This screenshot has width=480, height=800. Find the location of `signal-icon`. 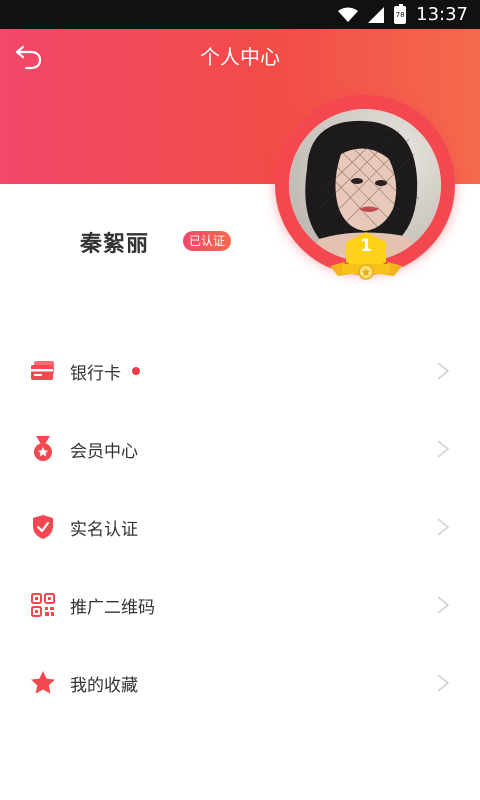

signal-icon is located at coordinates (376, 14).